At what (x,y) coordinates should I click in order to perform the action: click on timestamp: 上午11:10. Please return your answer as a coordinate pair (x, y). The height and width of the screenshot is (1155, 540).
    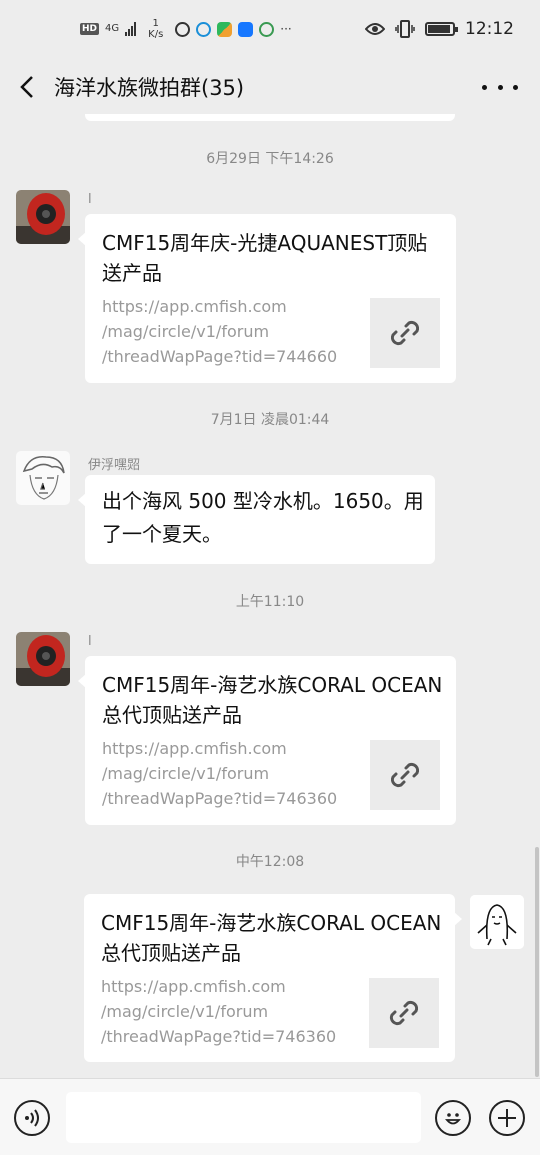
    Looking at the image, I should click on (270, 602).